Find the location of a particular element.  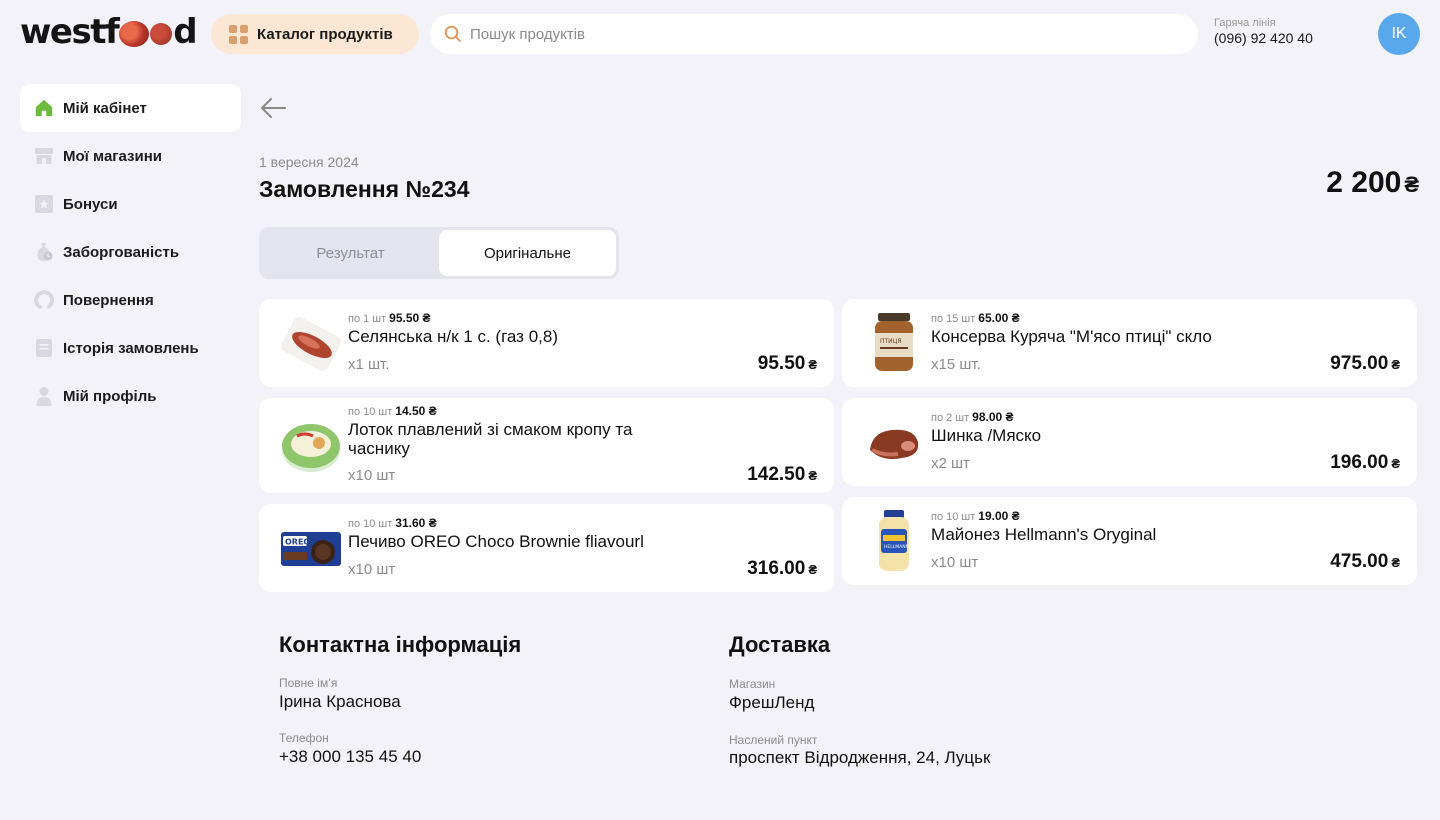

catalog-grid-icon is located at coordinates (238, 34).